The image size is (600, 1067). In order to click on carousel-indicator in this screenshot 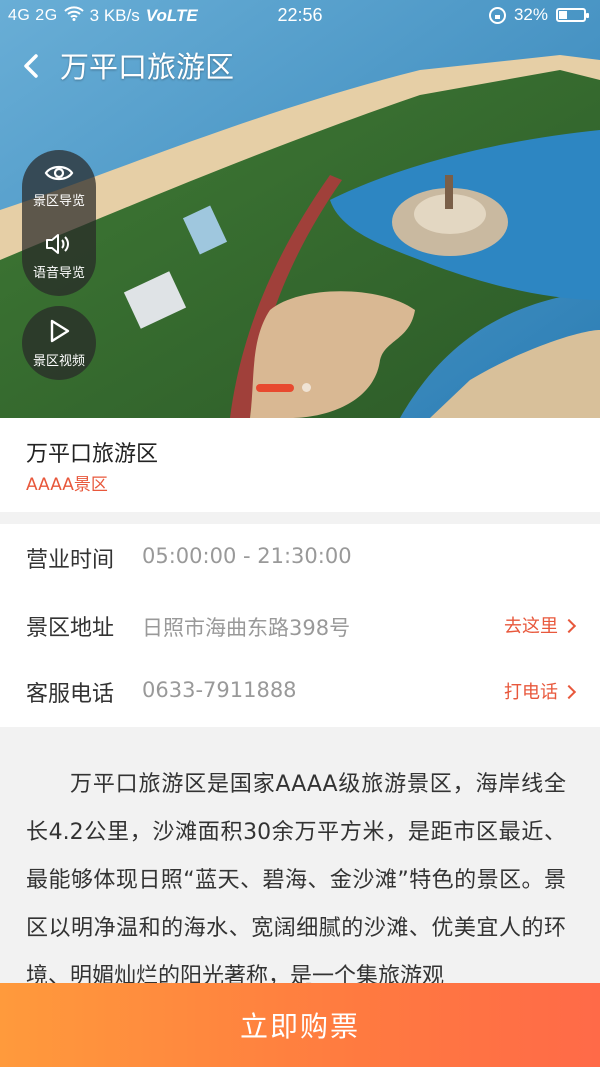, I will do `click(283, 387)`.